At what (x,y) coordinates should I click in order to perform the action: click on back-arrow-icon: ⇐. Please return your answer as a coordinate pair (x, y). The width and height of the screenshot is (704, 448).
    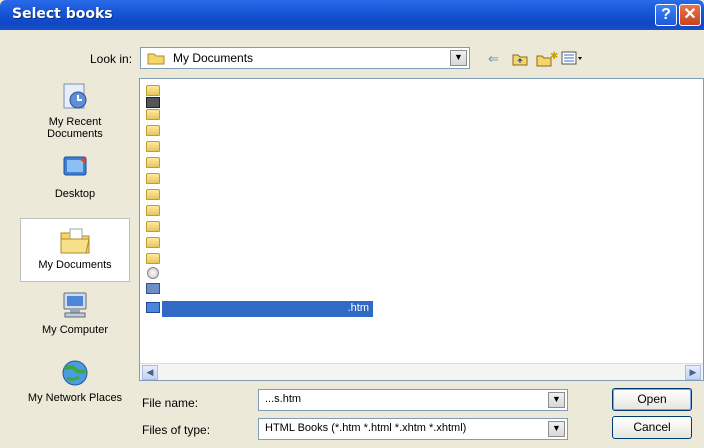
    Looking at the image, I should click on (493, 59).